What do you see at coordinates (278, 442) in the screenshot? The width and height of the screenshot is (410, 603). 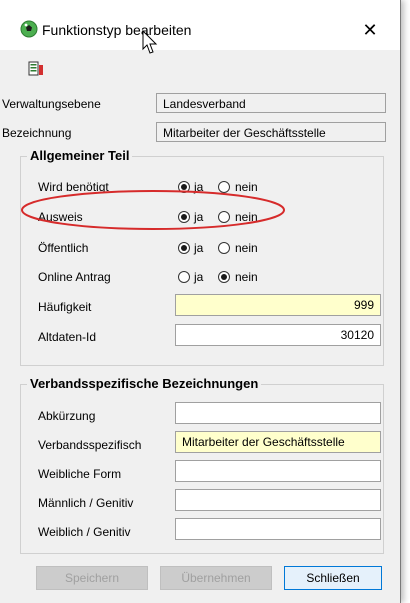 I see `verbandsspezifisch-input: Mitarbeiter der Geschäftsstelle` at bounding box center [278, 442].